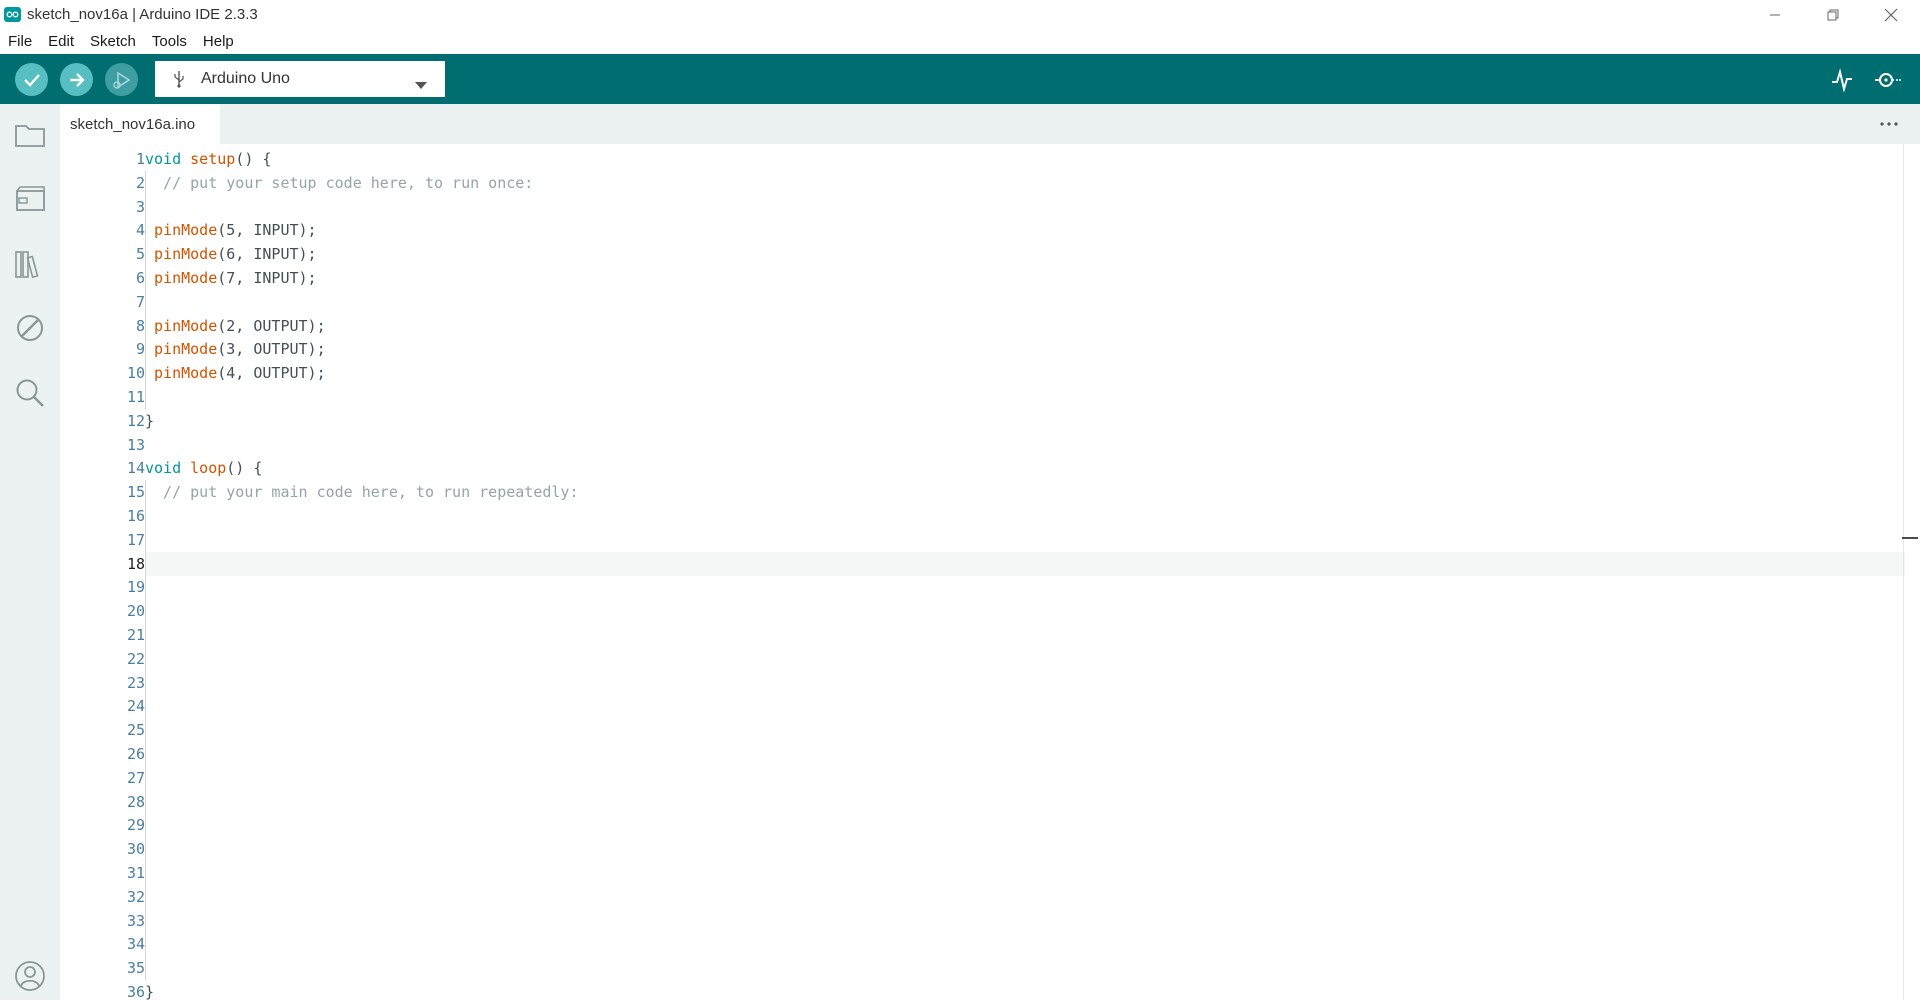 This screenshot has width=1920, height=1004. I want to click on more-options-button, so click(1889, 124).